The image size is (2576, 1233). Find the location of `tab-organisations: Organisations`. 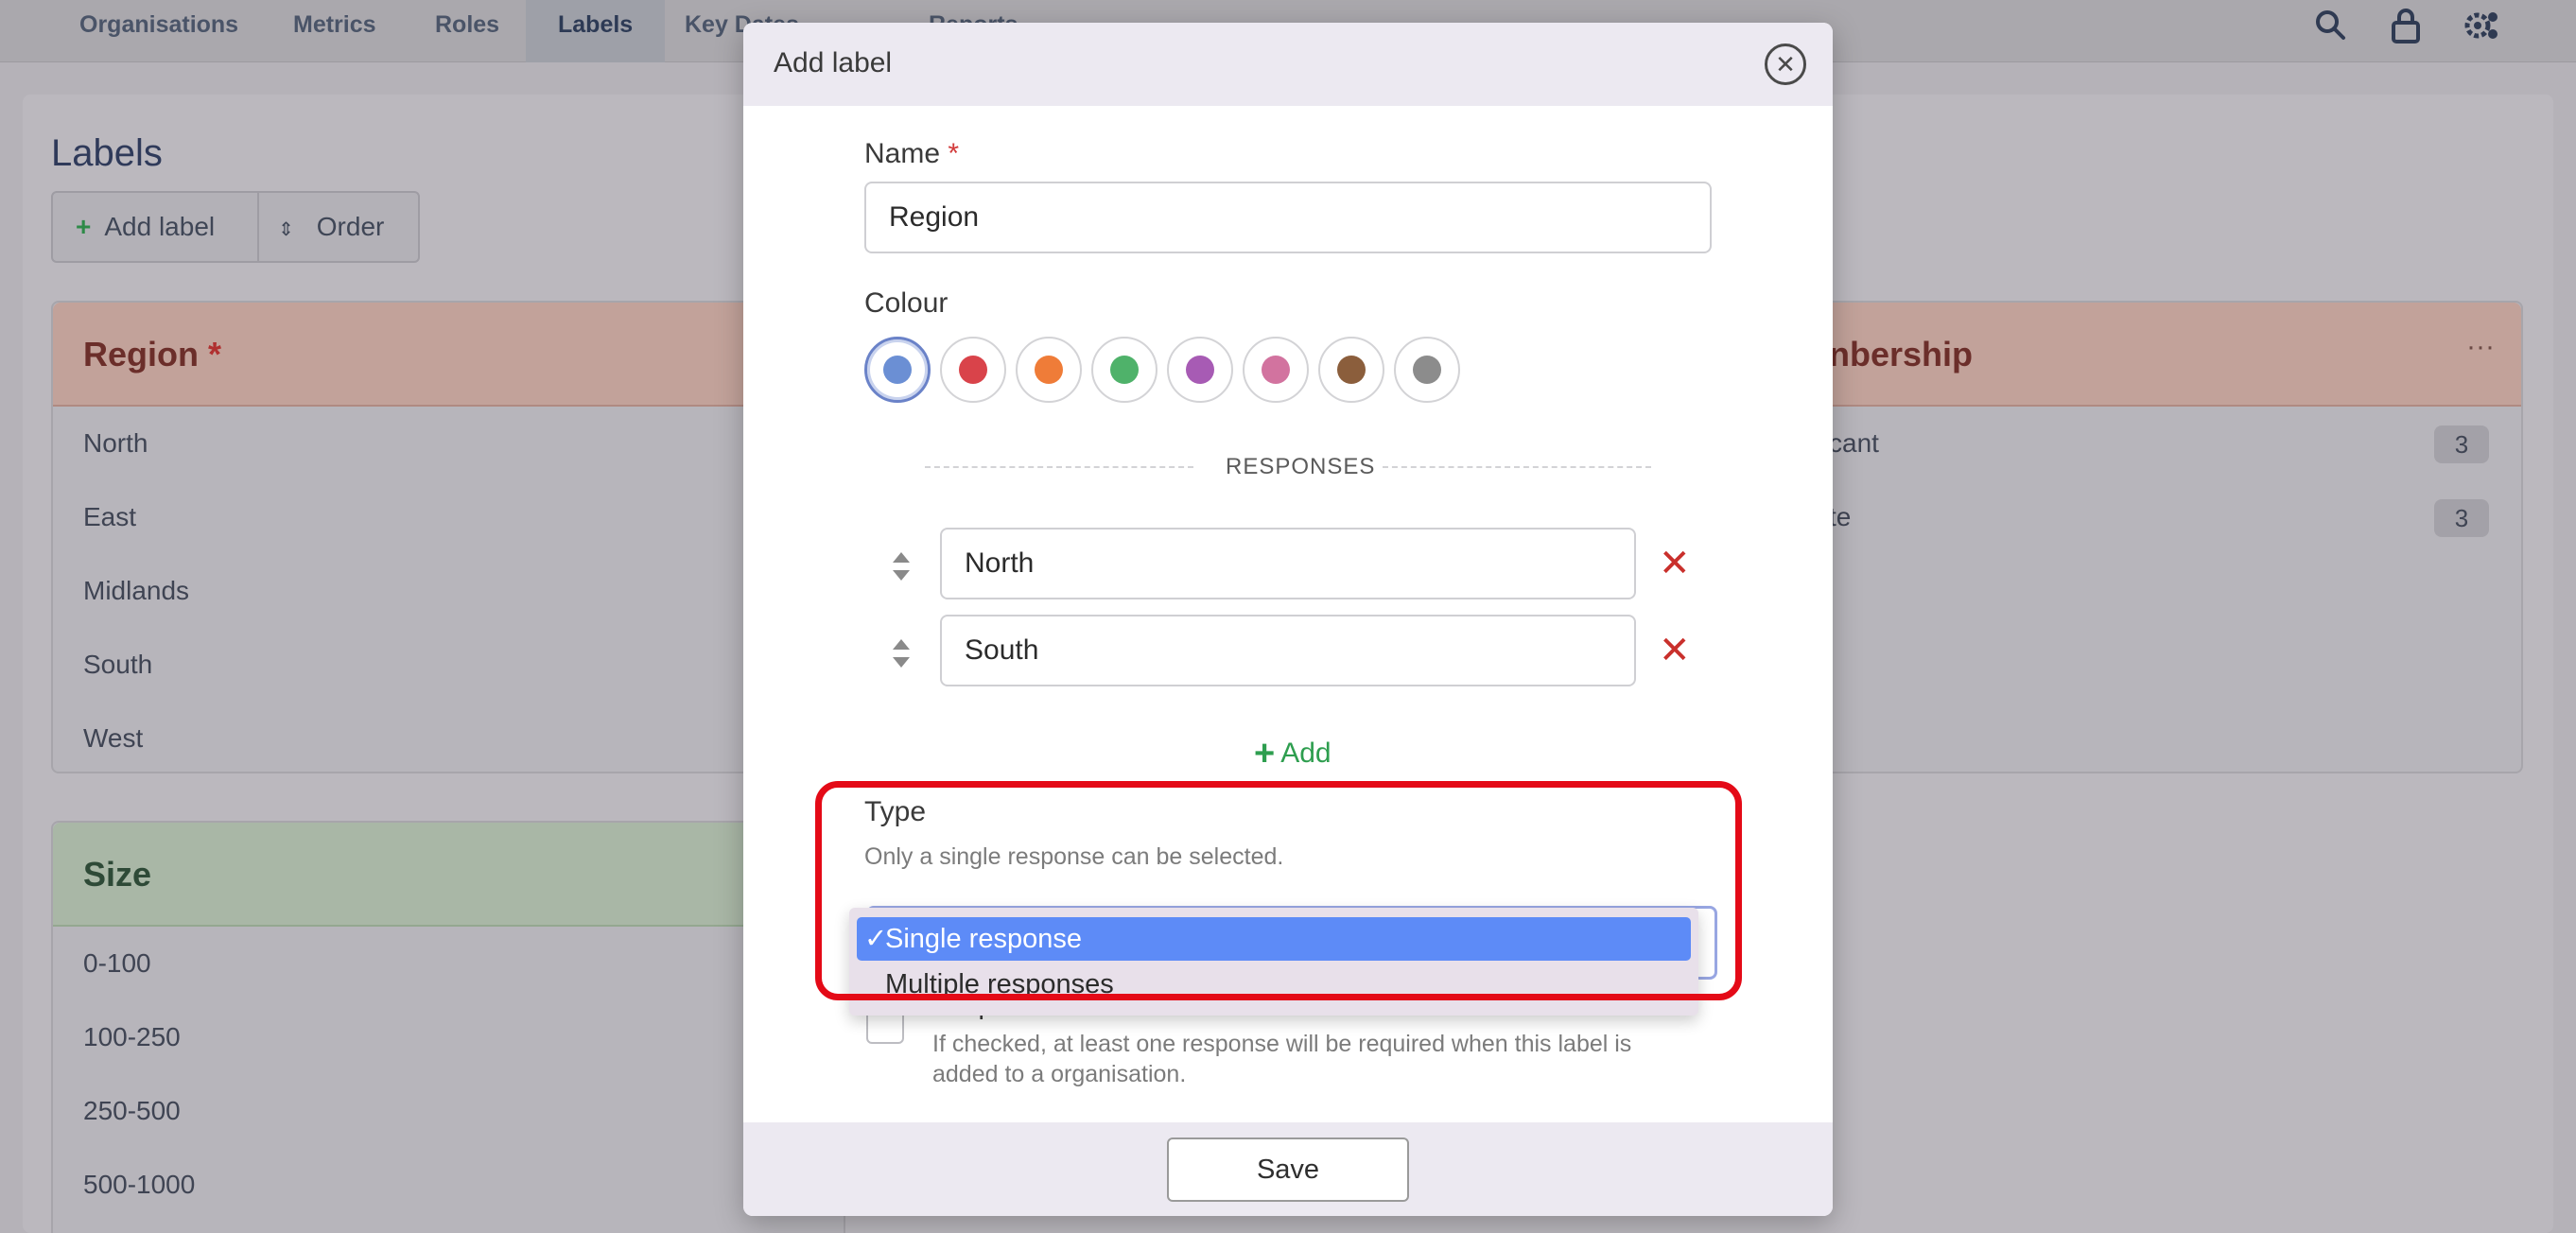

tab-organisations: Organisations is located at coordinates (159, 31).